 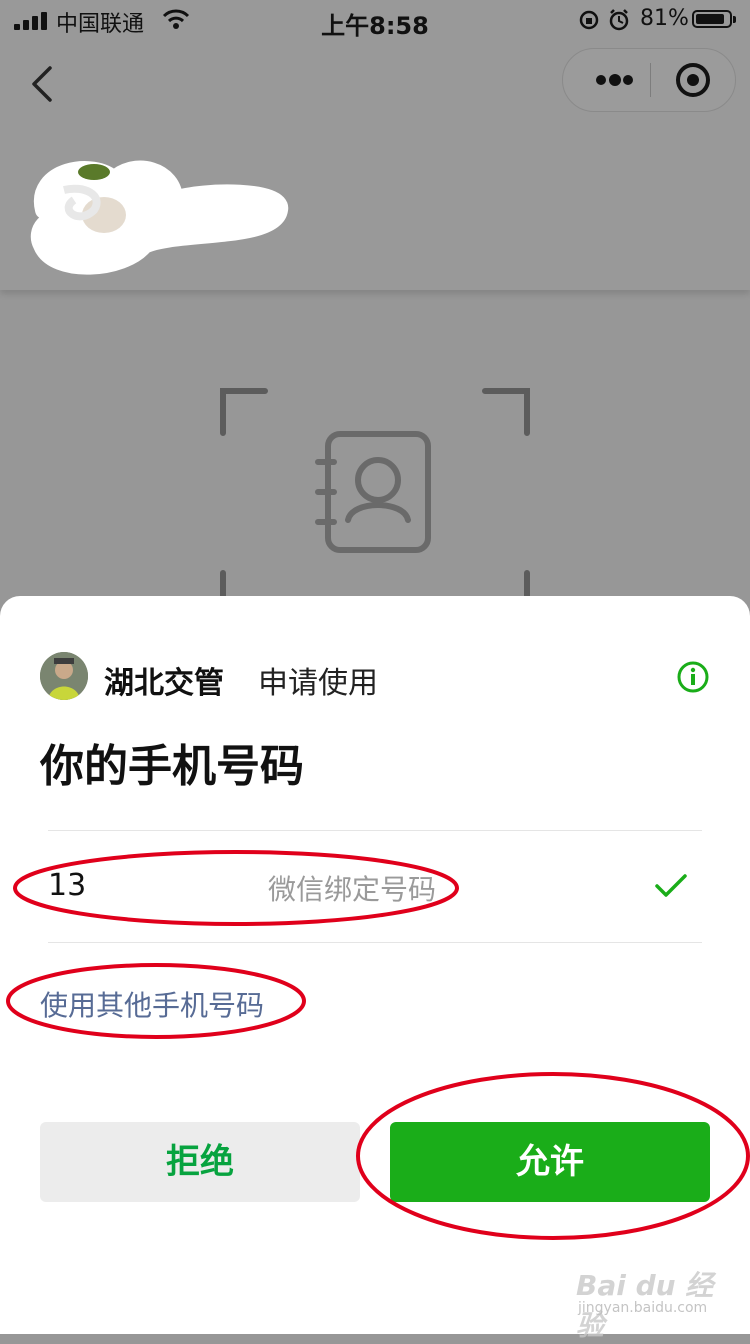 I want to click on phone-number: 13, so click(x=67, y=885).